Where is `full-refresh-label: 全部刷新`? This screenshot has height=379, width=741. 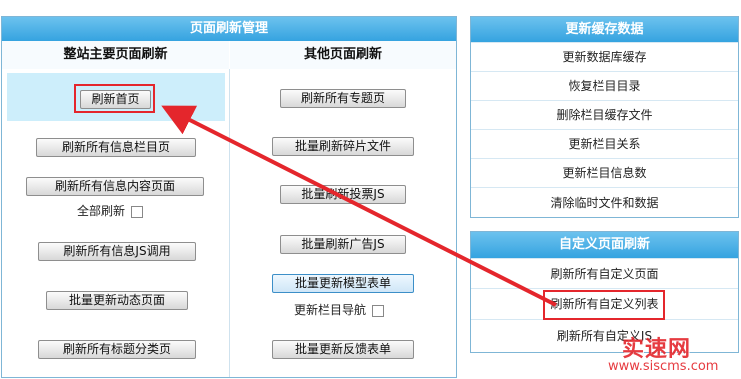
full-refresh-label: 全部刷新 is located at coordinates (101, 211).